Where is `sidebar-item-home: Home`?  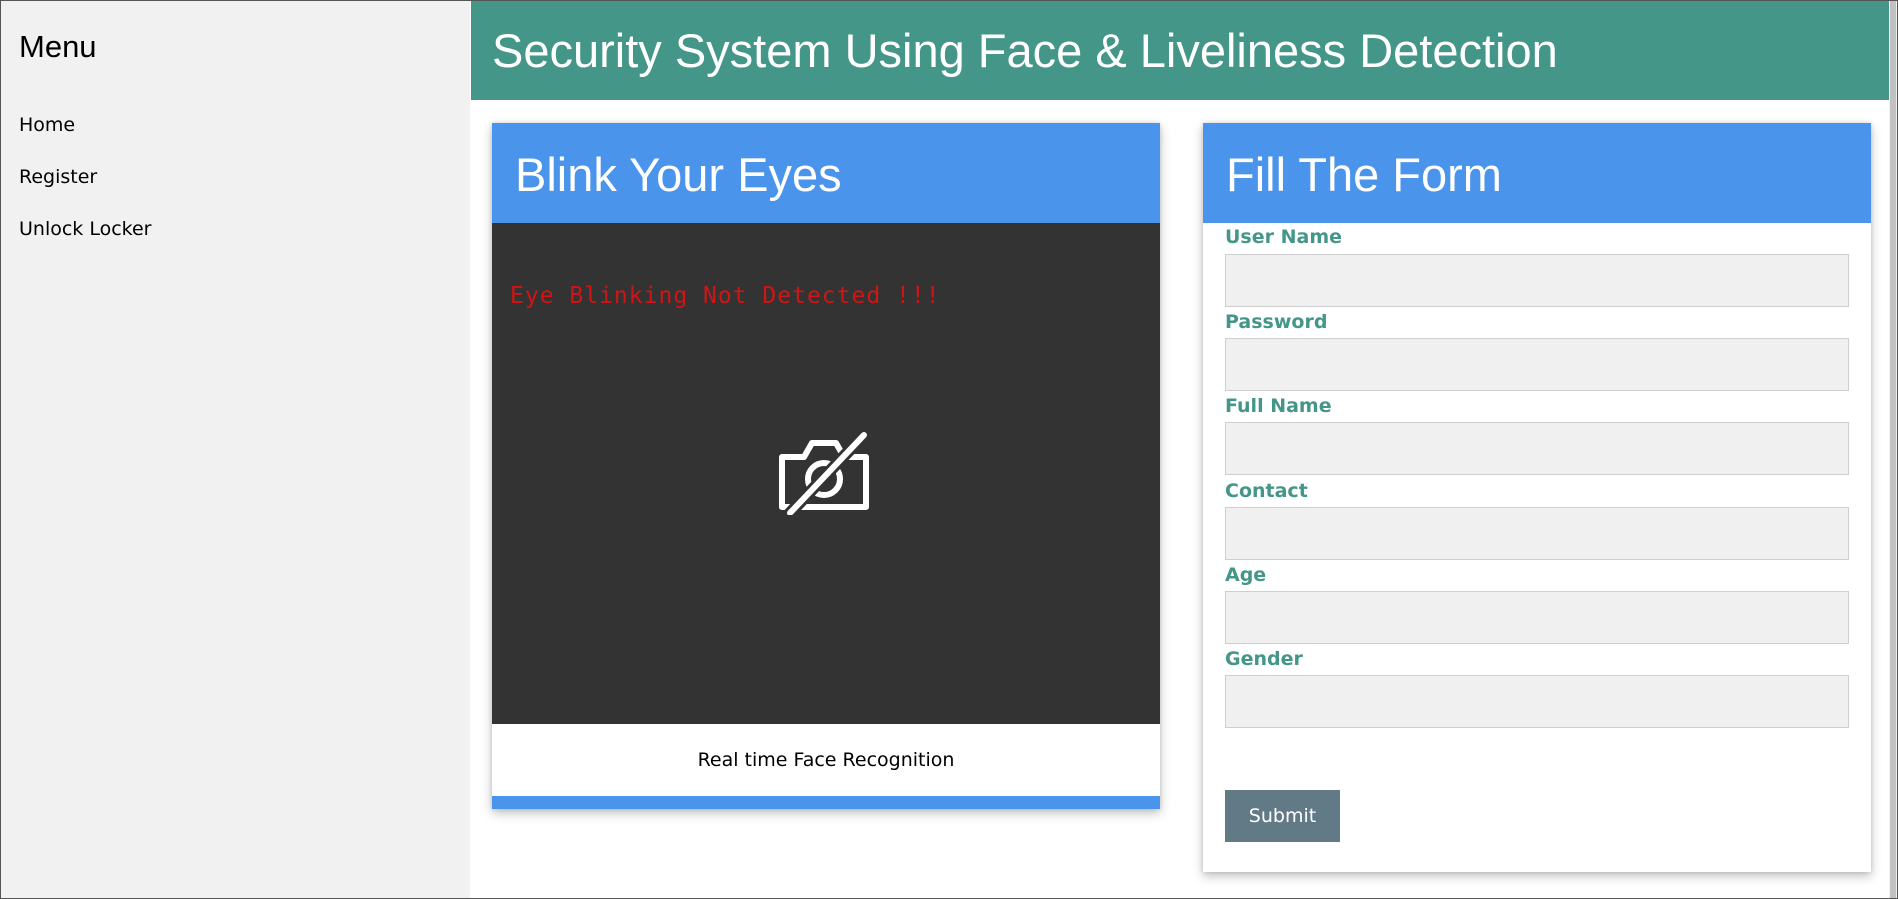
sidebar-item-home: Home is located at coordinates (47, 125).